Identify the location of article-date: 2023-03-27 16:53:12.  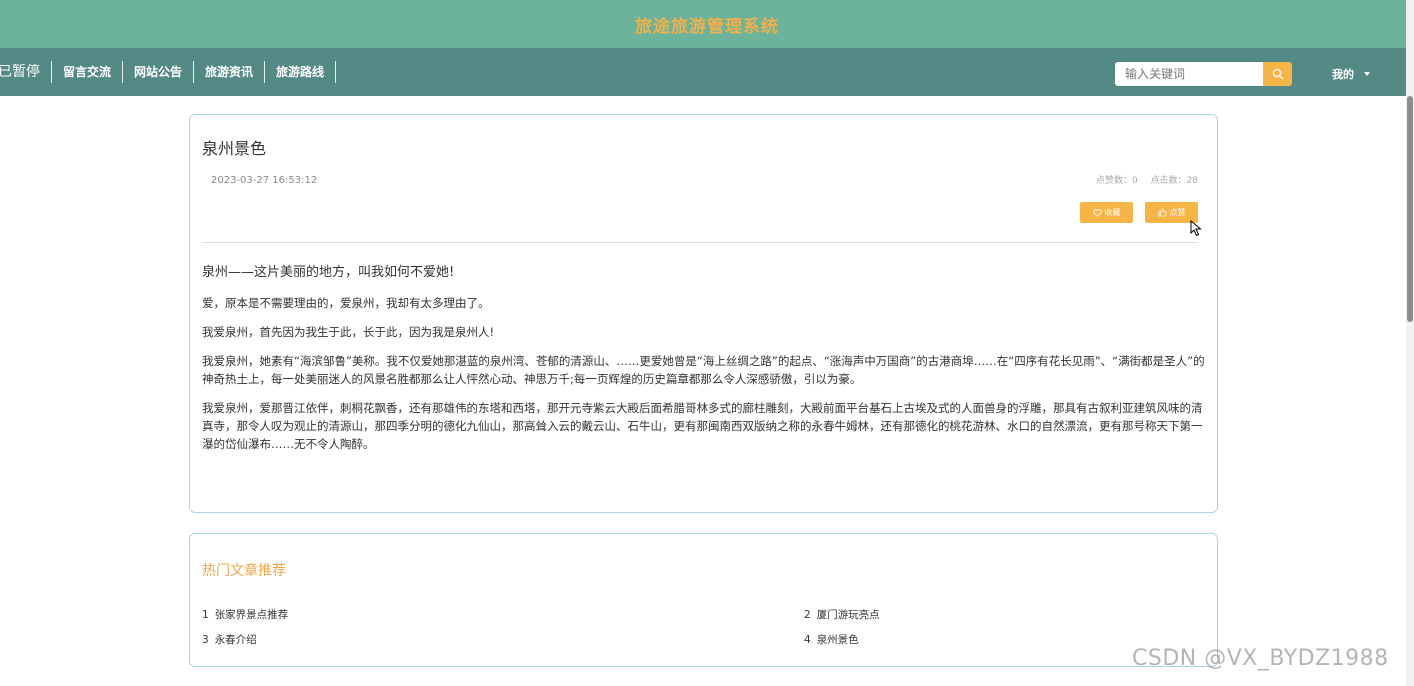
(264, 180).